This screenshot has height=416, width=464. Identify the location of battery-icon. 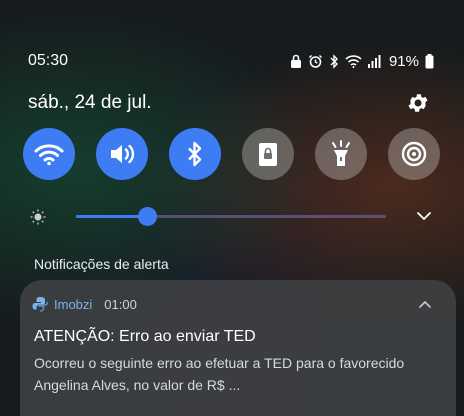
(429, 60).